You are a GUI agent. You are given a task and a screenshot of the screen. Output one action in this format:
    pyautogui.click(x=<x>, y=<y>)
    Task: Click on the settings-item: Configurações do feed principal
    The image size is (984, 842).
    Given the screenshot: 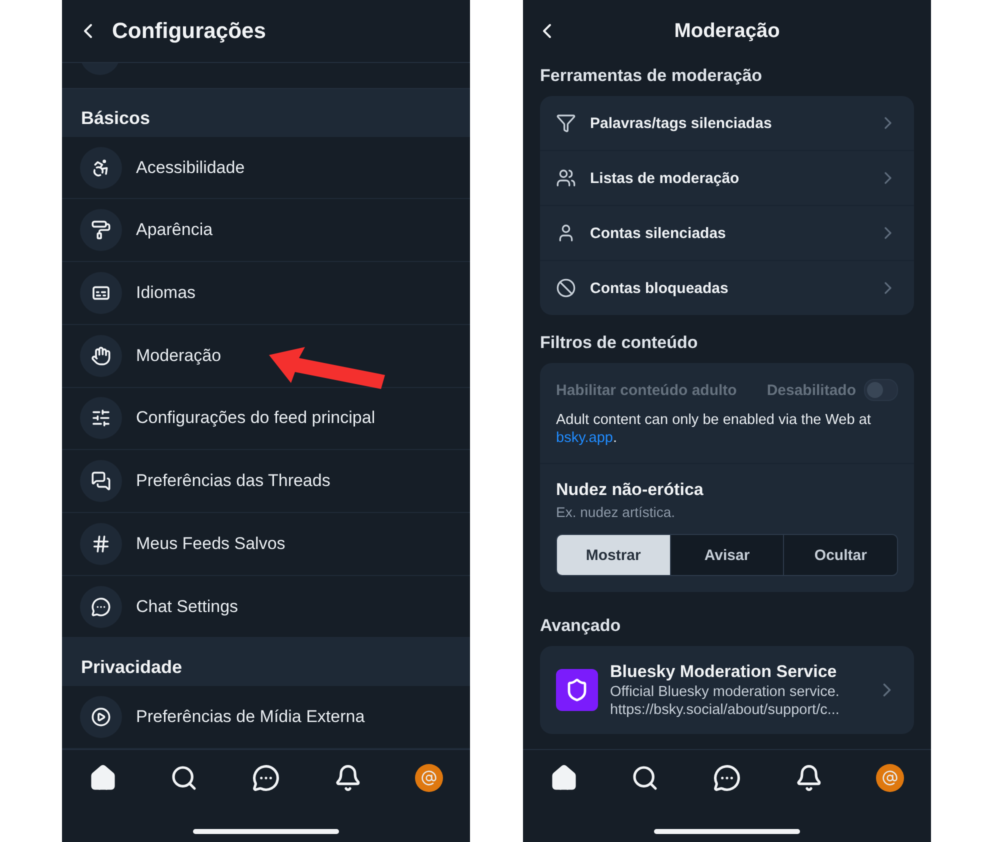 What is the action you would take?
    pyautogui.click(x=266, y=419)
    